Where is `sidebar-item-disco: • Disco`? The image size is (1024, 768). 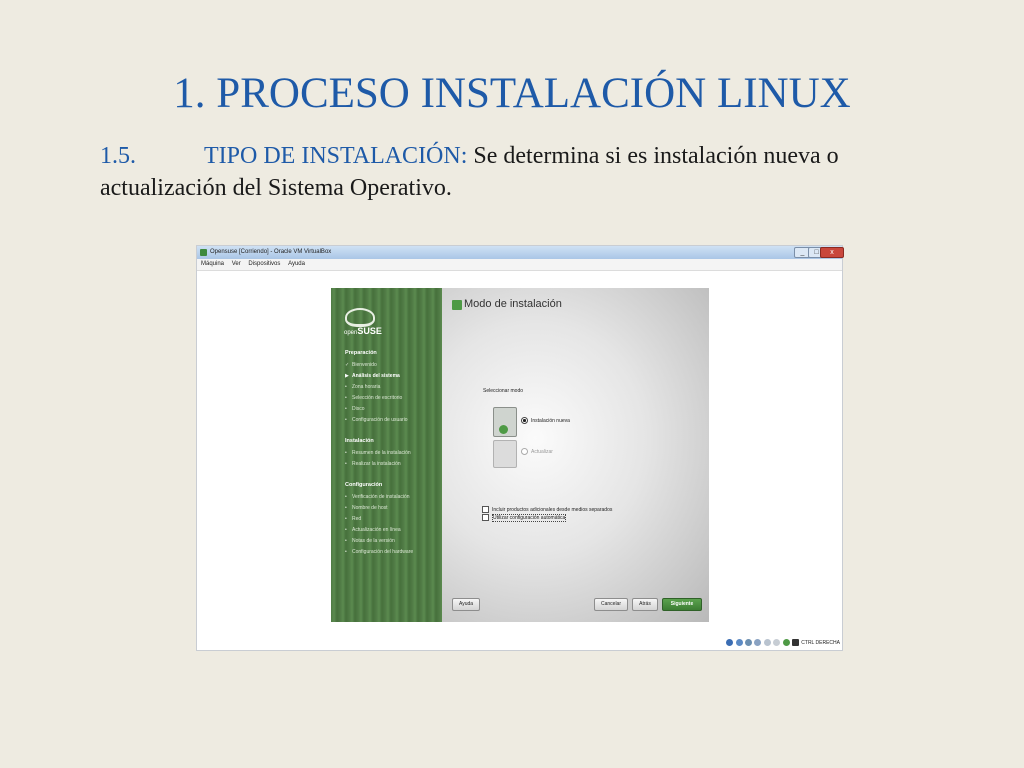 sidebar-item-disco: • Disco is located at coordinates (355, 409).